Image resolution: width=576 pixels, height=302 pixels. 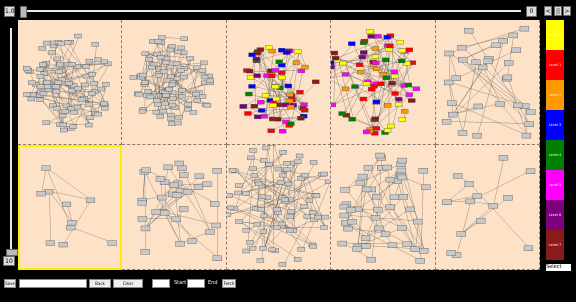 I want to click on legend-item-level-3: Level 3, so click(x=555, y=125).